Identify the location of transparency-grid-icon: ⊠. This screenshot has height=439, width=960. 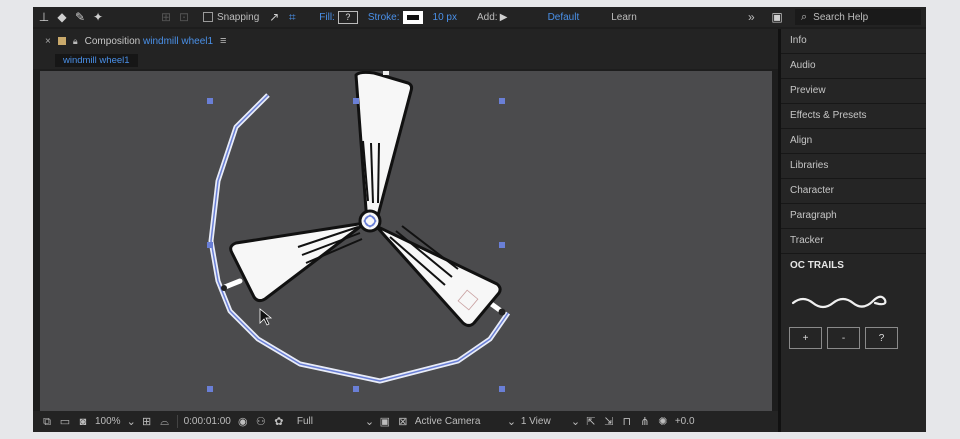
(403, 422).